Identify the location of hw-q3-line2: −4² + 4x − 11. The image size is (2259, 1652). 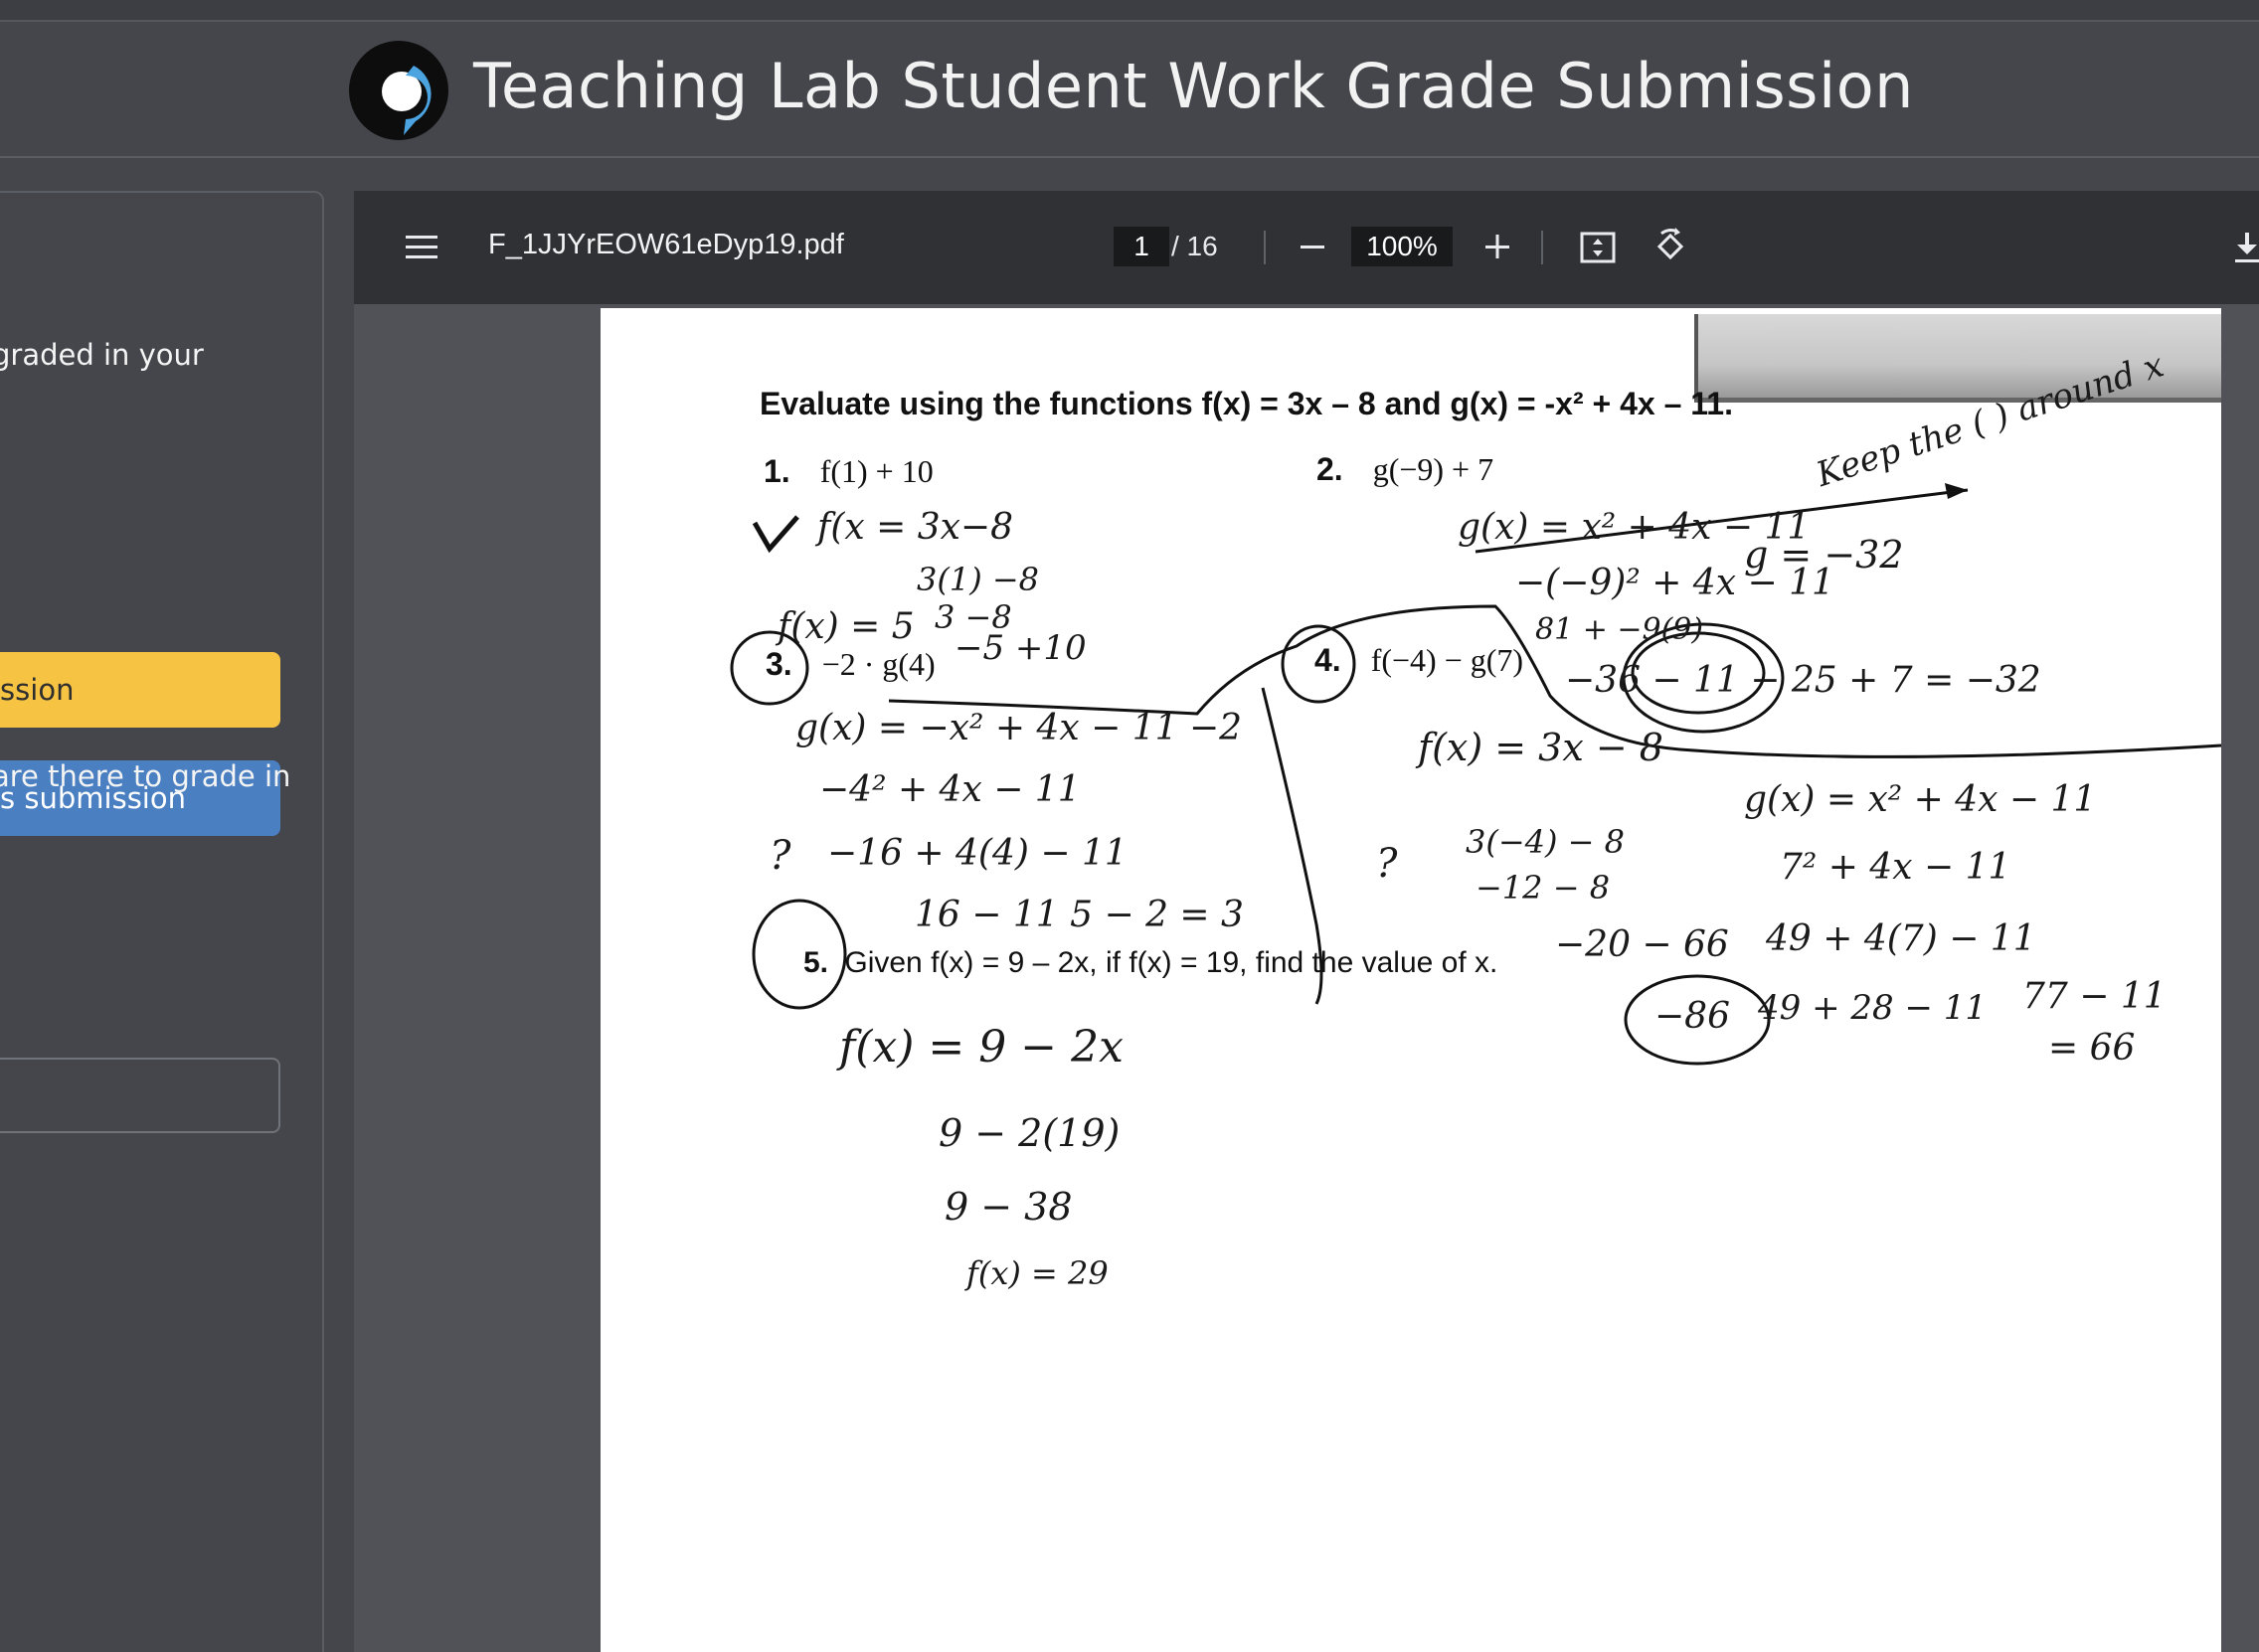
(950, 789).